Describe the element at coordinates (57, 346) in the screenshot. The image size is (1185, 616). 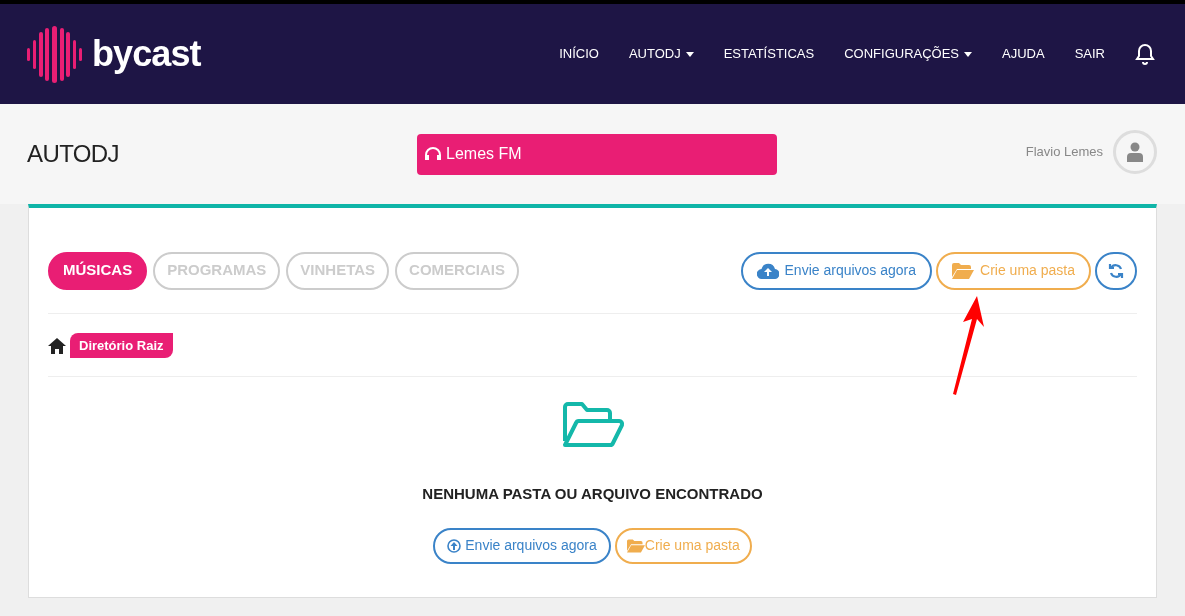
I see `home-icon` at that location.